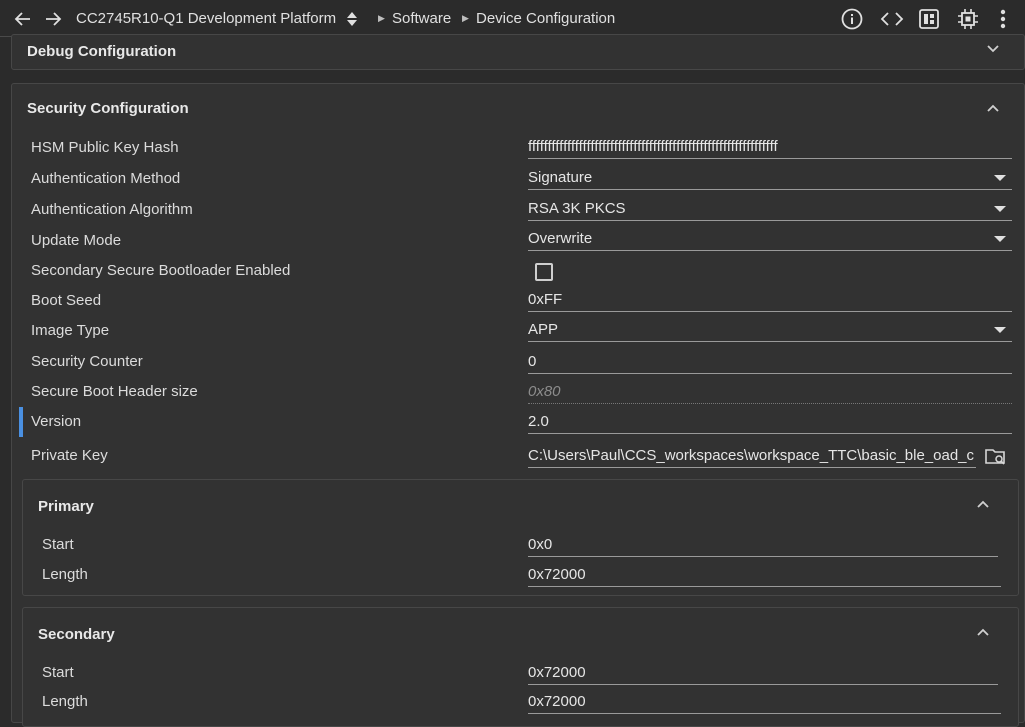 The image size is (1025, 727). Describe the element at coordinates (544, 391) in the screenshot. I see `secure-boot-header-size-value: 0x80` at that location.